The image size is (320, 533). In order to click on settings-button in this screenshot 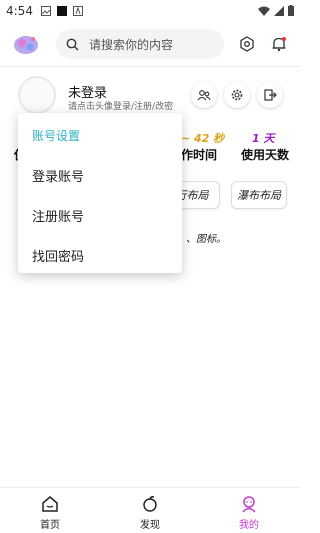, I will do `click(247, 44)`.